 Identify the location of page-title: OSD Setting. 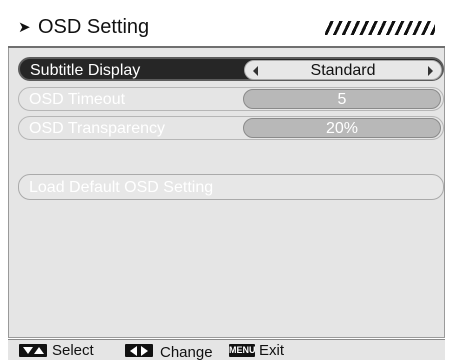
(94, 26).